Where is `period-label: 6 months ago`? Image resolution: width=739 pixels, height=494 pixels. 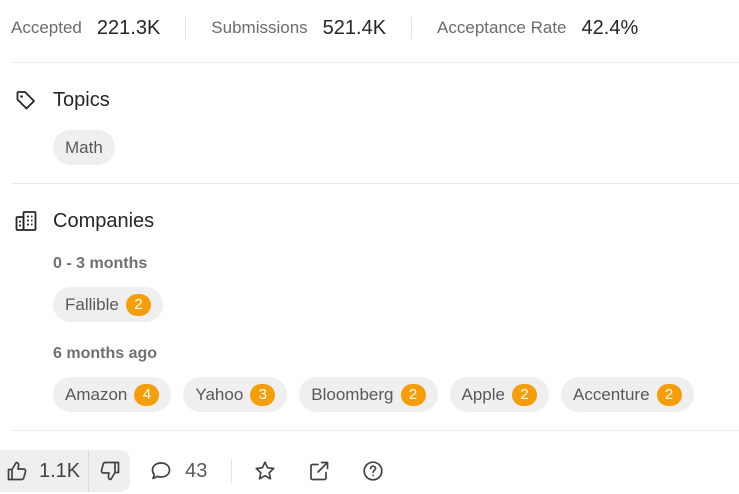 period-label: 6 months ago is located at coordinates (105, 353).